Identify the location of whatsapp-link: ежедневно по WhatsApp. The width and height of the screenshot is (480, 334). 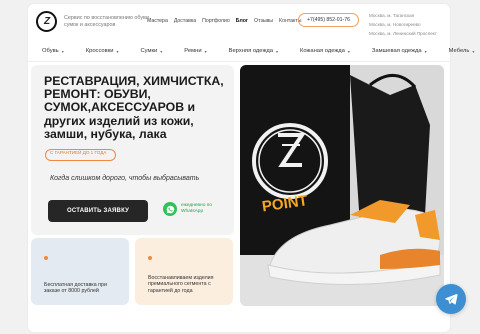
(187, 209).